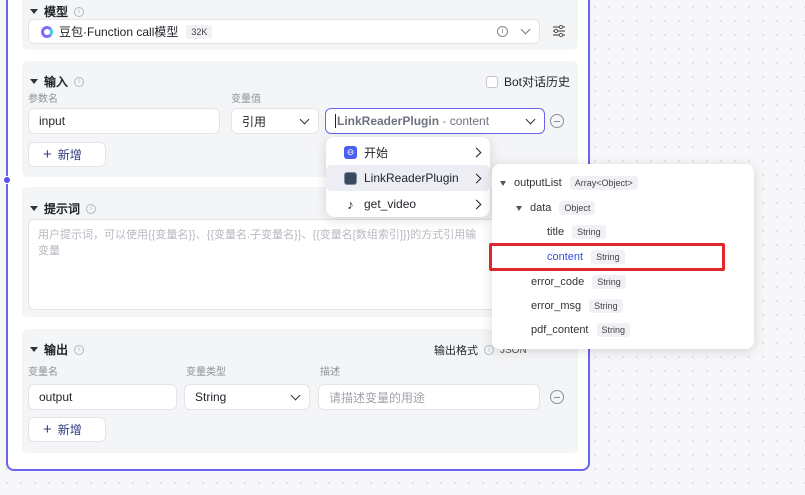 The height and width of the screenshot is (495, 805). Describe the element at coordinates (390, 204) in the screenshot. I see `menu-item-label: get_video` at that location.